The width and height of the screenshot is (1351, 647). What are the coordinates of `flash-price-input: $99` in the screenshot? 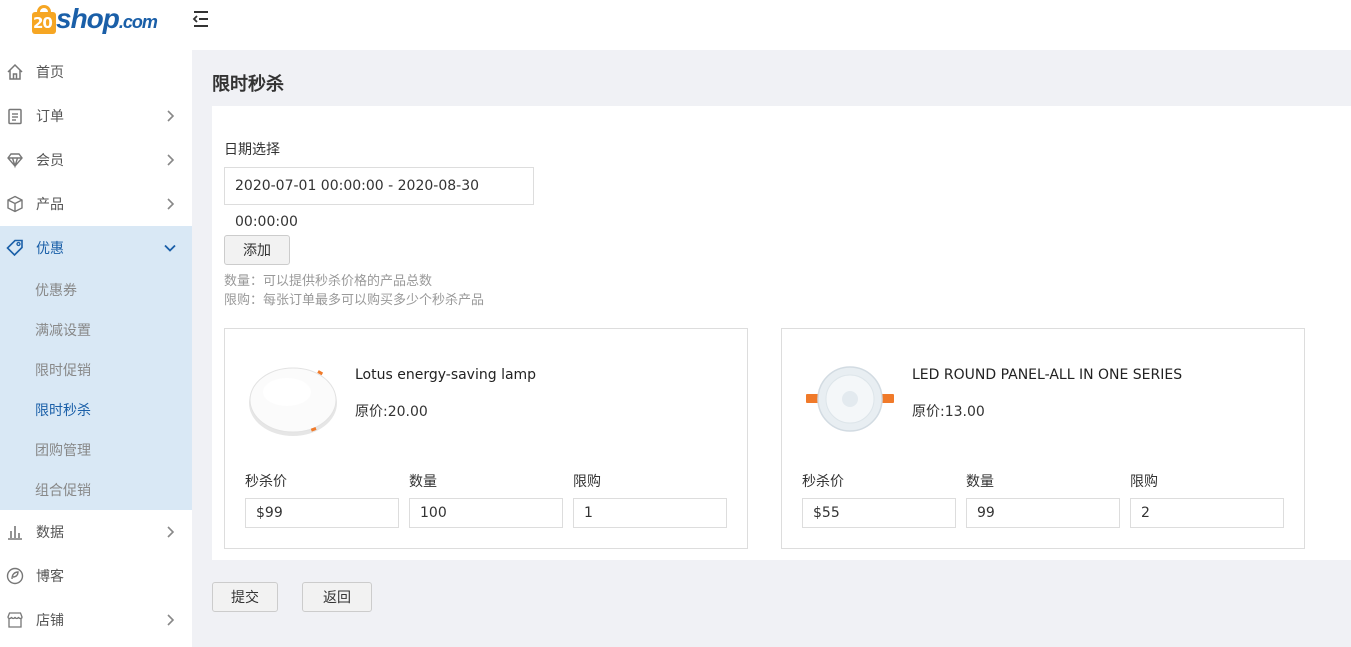 It's located at (322, 513).